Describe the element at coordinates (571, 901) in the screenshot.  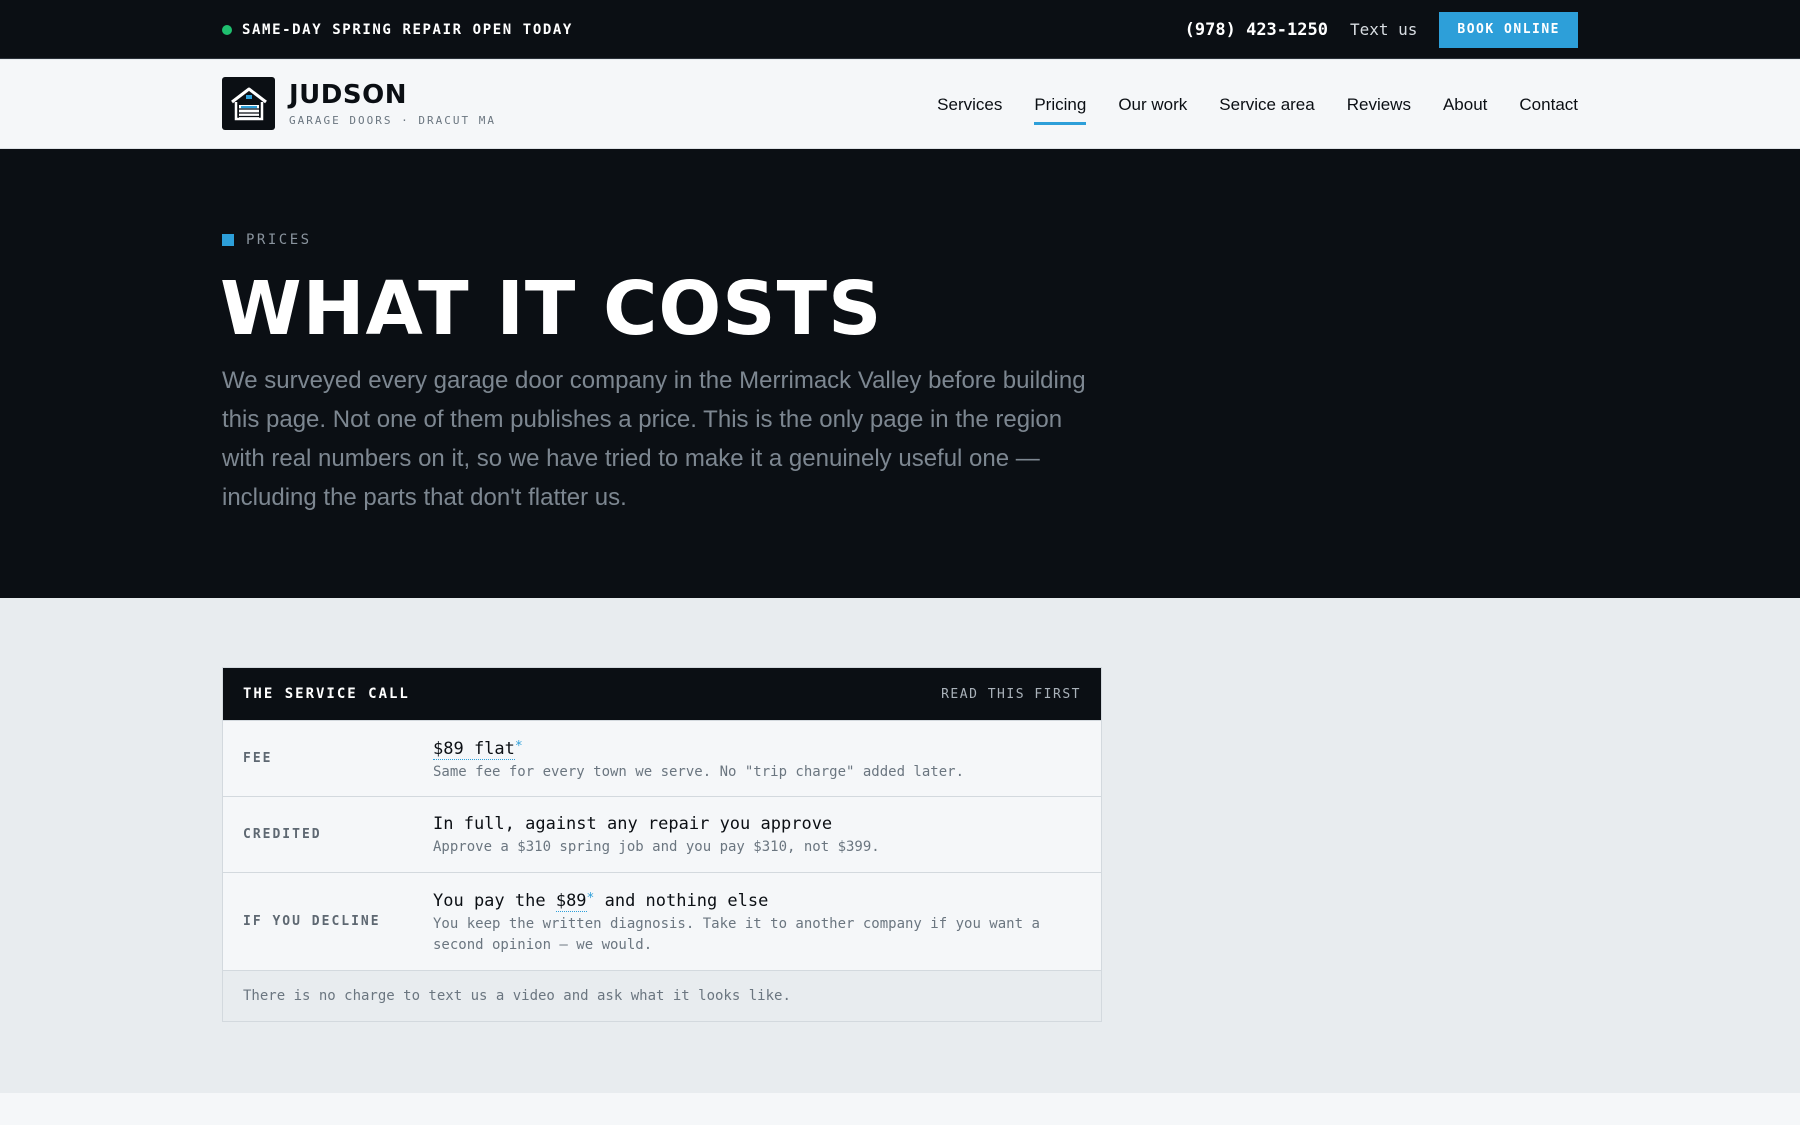
I see `fee-link: $89` at that location.